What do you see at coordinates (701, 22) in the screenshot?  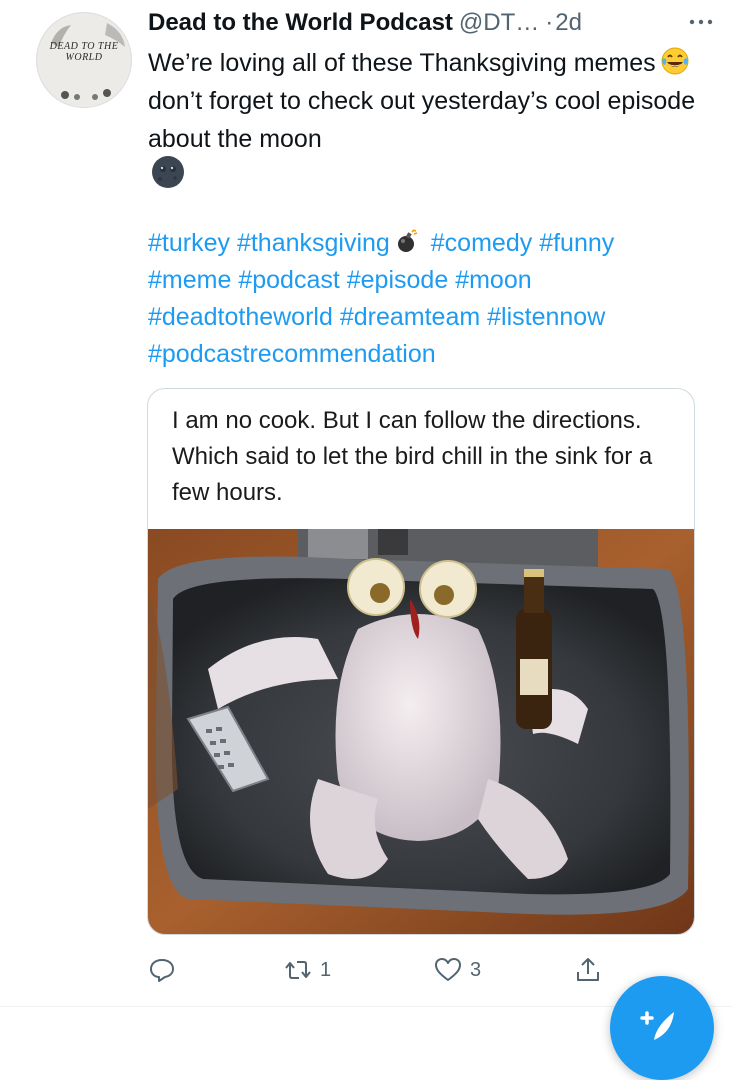 I see `more-options-icon` at bounding box center [701, 22].